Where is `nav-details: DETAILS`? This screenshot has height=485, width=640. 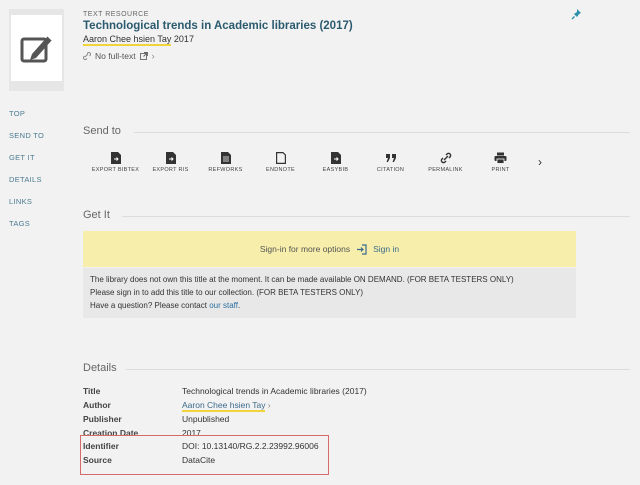
nav-details: DETAILS is located at coordinates (26, 185).